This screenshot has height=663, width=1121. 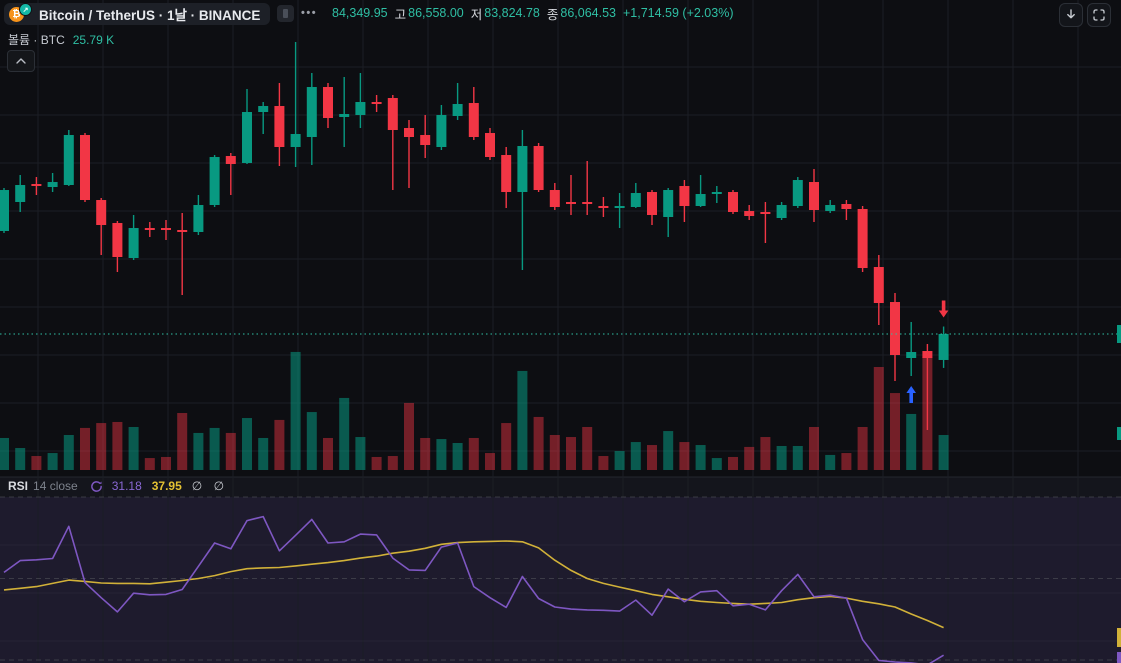 I want to click on bitcoin-logo-icon: ₿ ↗, so click(x=21, y=13).